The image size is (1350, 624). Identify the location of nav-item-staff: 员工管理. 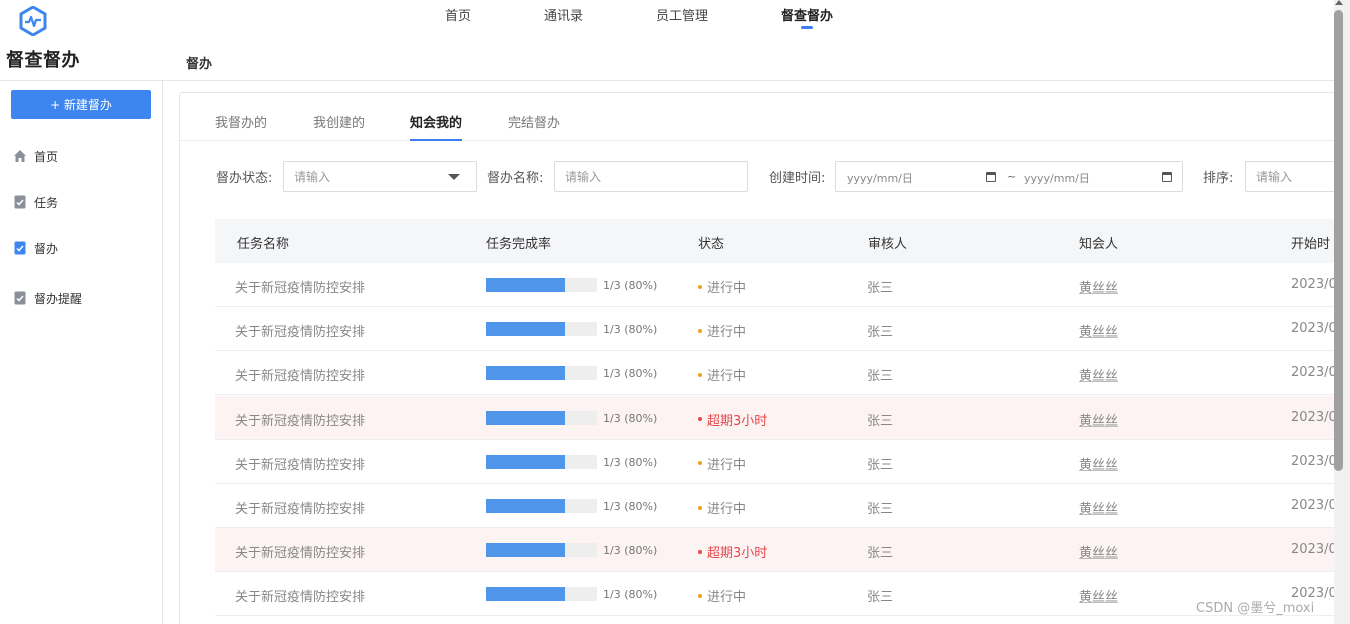
(682, 14).